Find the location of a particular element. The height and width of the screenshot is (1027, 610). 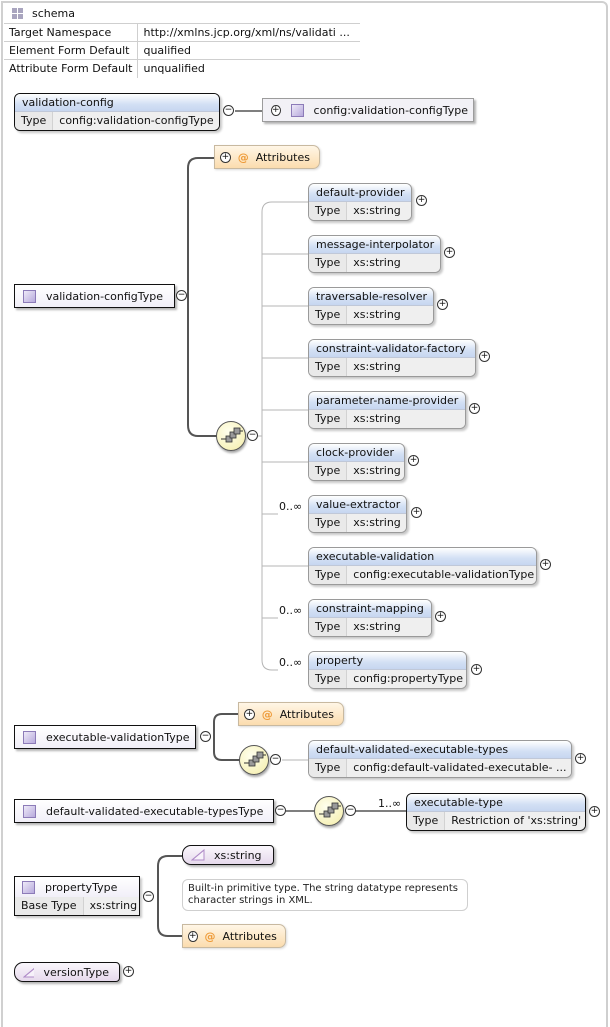

element-name: constraint-validator-factory is located at coordinates (392, 349).